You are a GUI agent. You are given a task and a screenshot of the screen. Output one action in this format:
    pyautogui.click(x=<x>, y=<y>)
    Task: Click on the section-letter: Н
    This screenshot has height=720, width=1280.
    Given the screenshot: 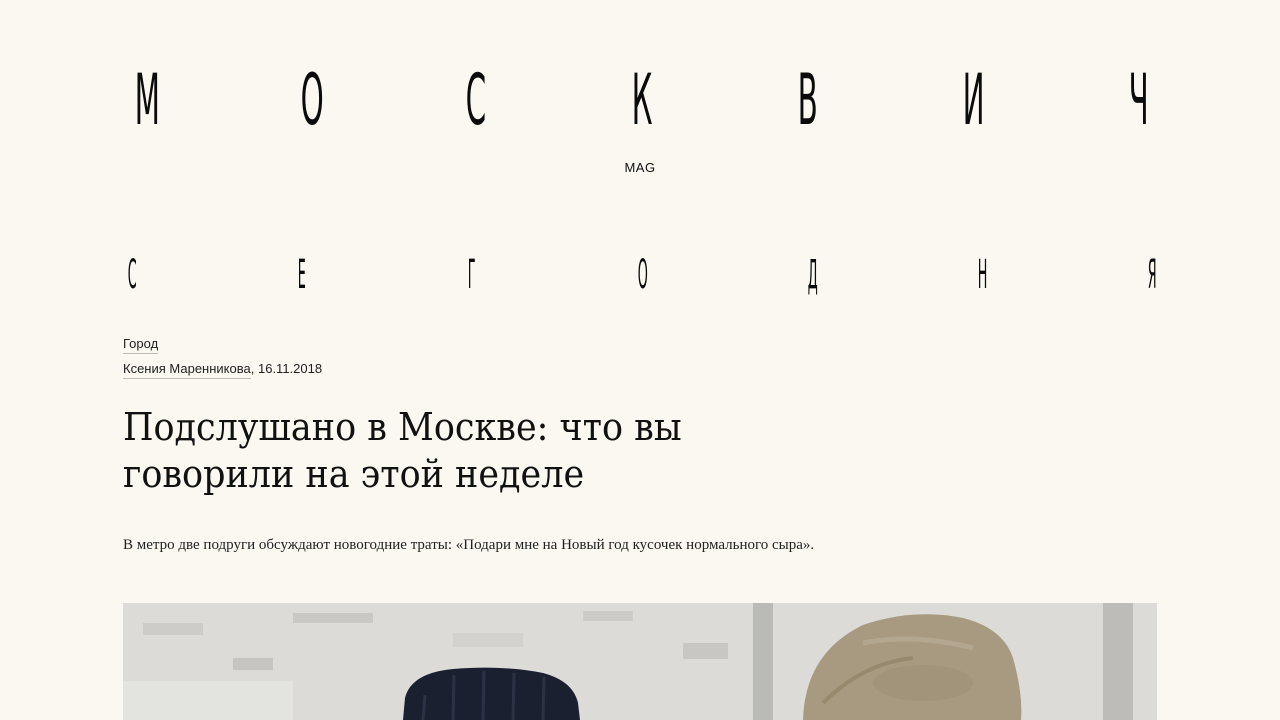 What is the action you would take?
    pyautogui.click(x=982, y=275)
    